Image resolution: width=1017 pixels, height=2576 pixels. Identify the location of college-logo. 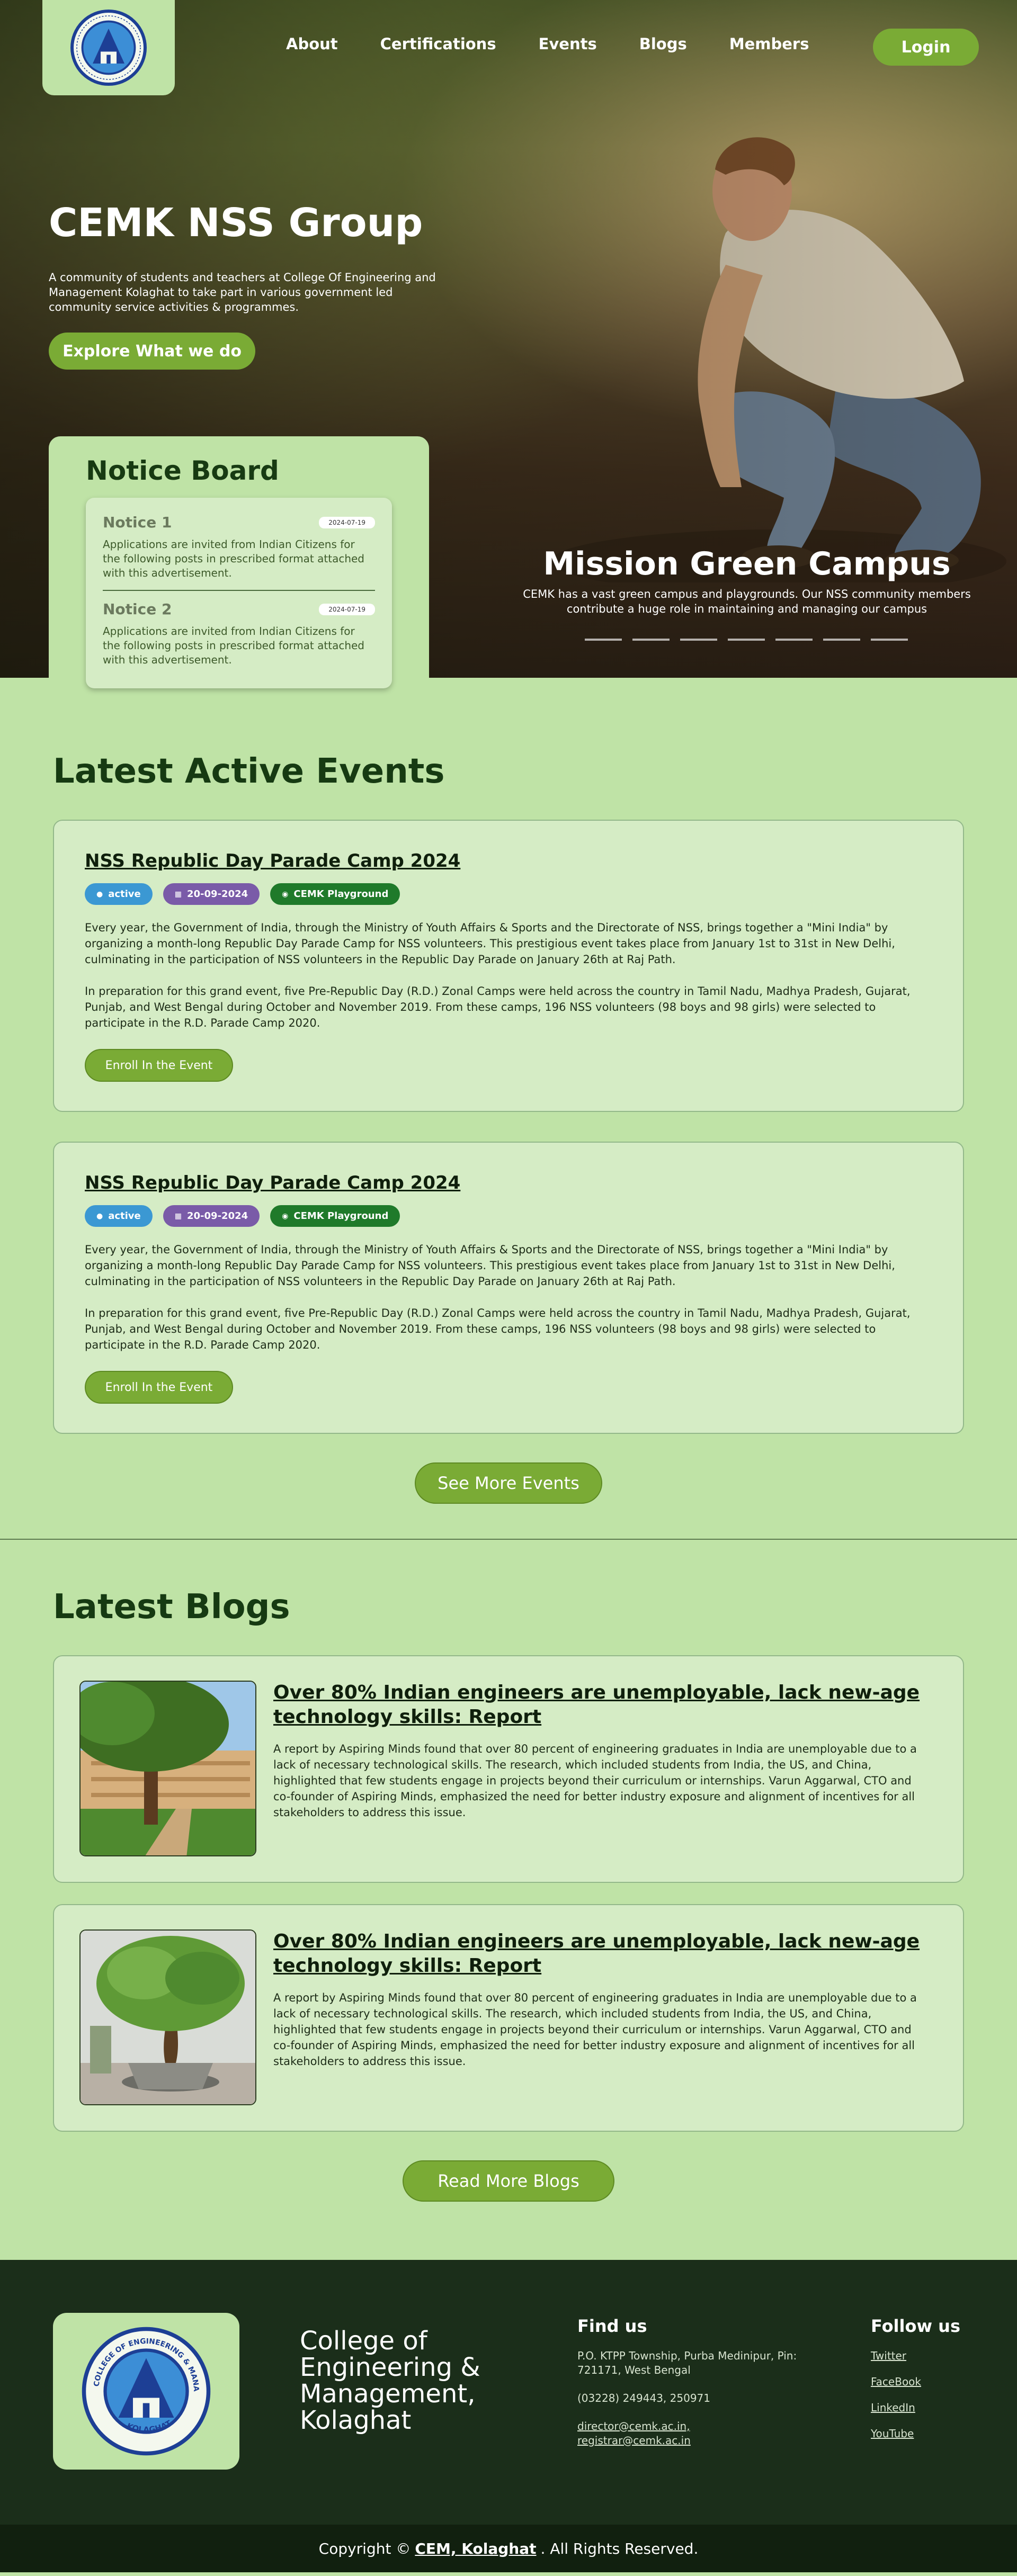
(108, 47).